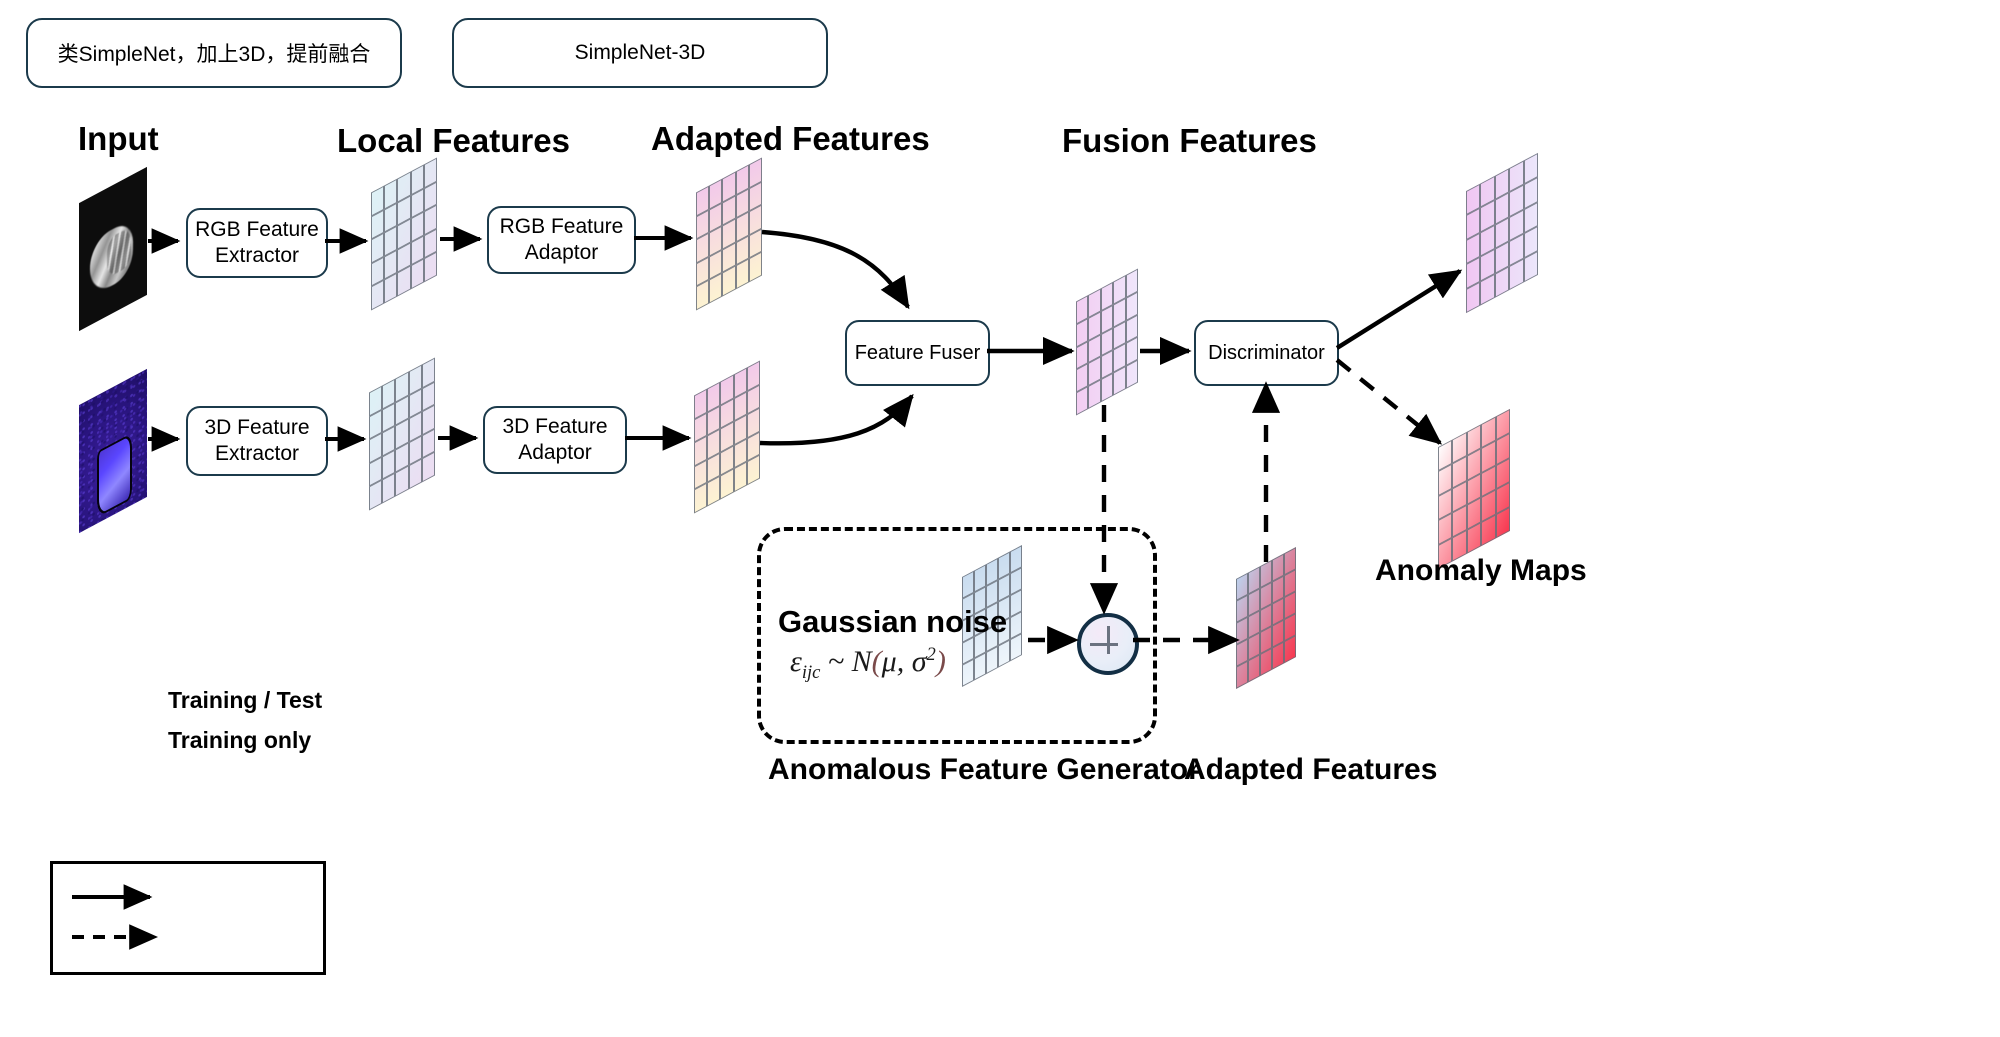 This screenshot has height=1037, width=2000. Describe the element at coordinates (835, 269) in the screenshot. I see `arrow-rgb-adapted-to-fuser` at that location.